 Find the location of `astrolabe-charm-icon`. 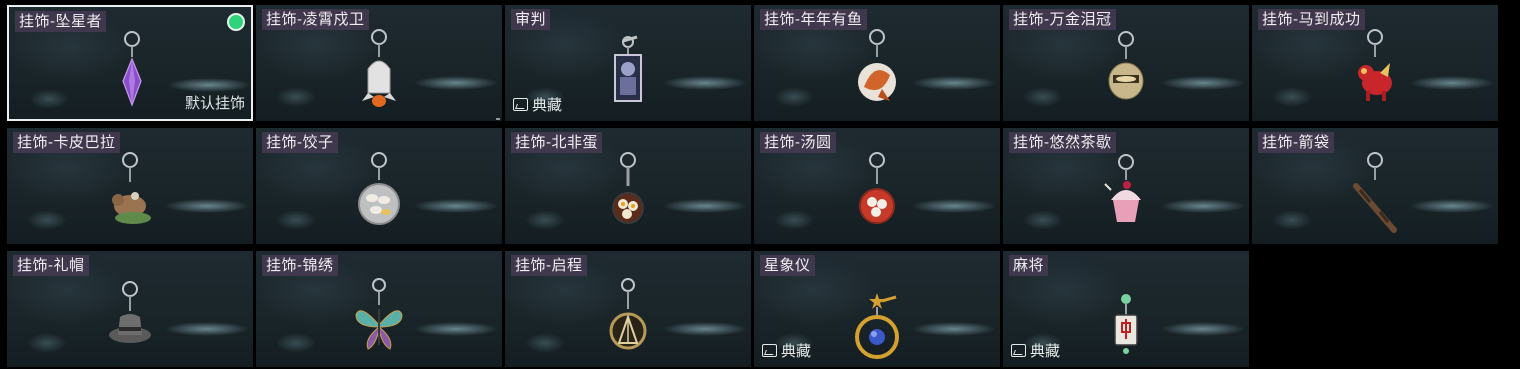

astrolabe-charm-icon is located at coordinates (877, 319).